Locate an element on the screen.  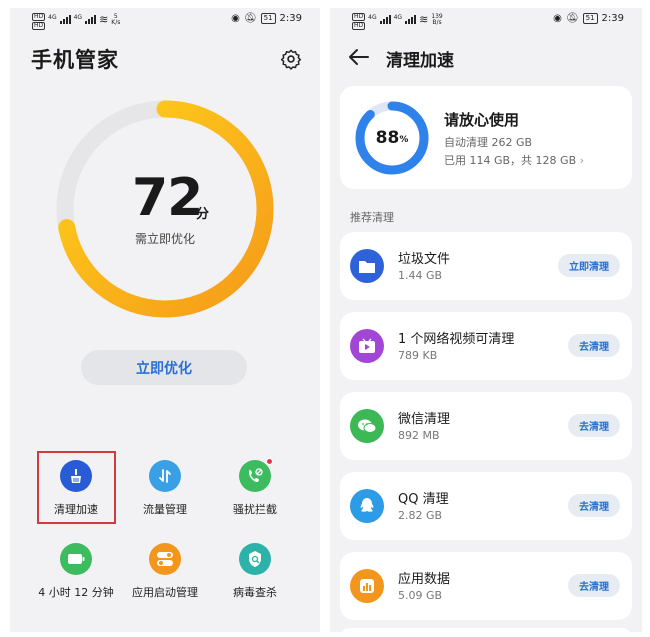
clean-now-button: 立即清理 is located at coordinates (589, 265).